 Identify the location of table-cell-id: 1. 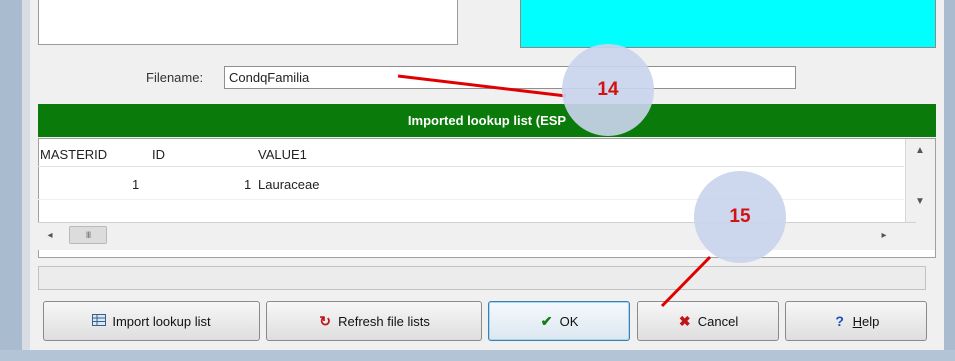
(247, 185).